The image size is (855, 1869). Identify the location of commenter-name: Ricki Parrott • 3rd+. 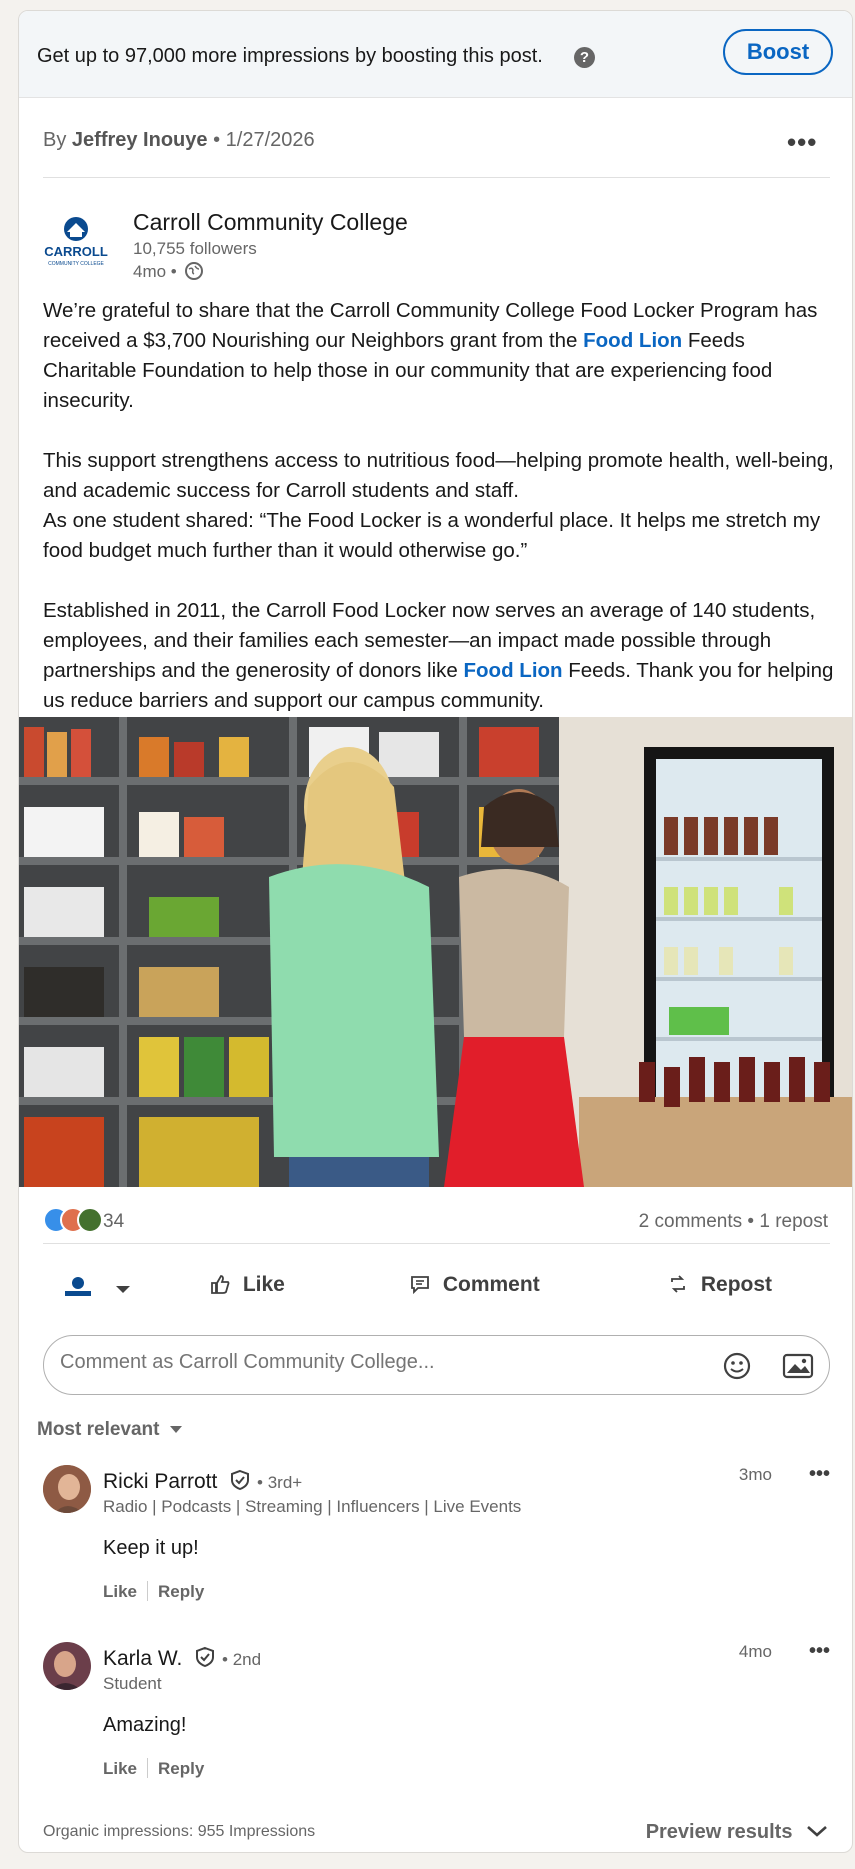
(202, 1481).